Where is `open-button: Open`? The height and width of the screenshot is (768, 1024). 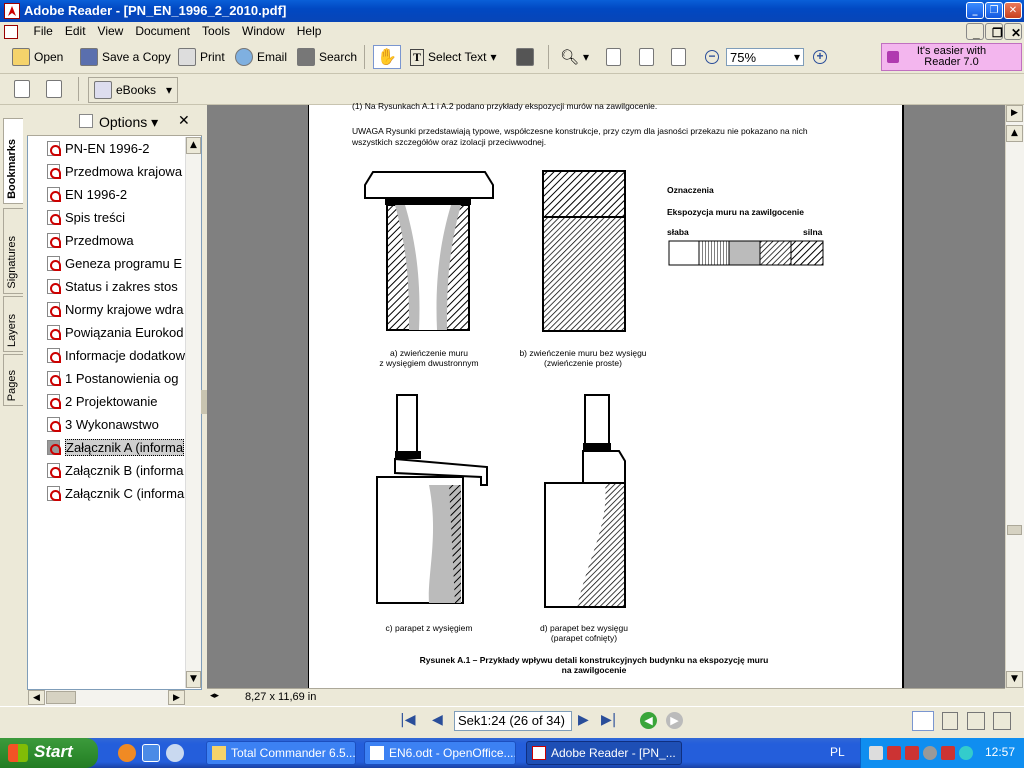
open-button: Open is located at coordinates (37, 57).